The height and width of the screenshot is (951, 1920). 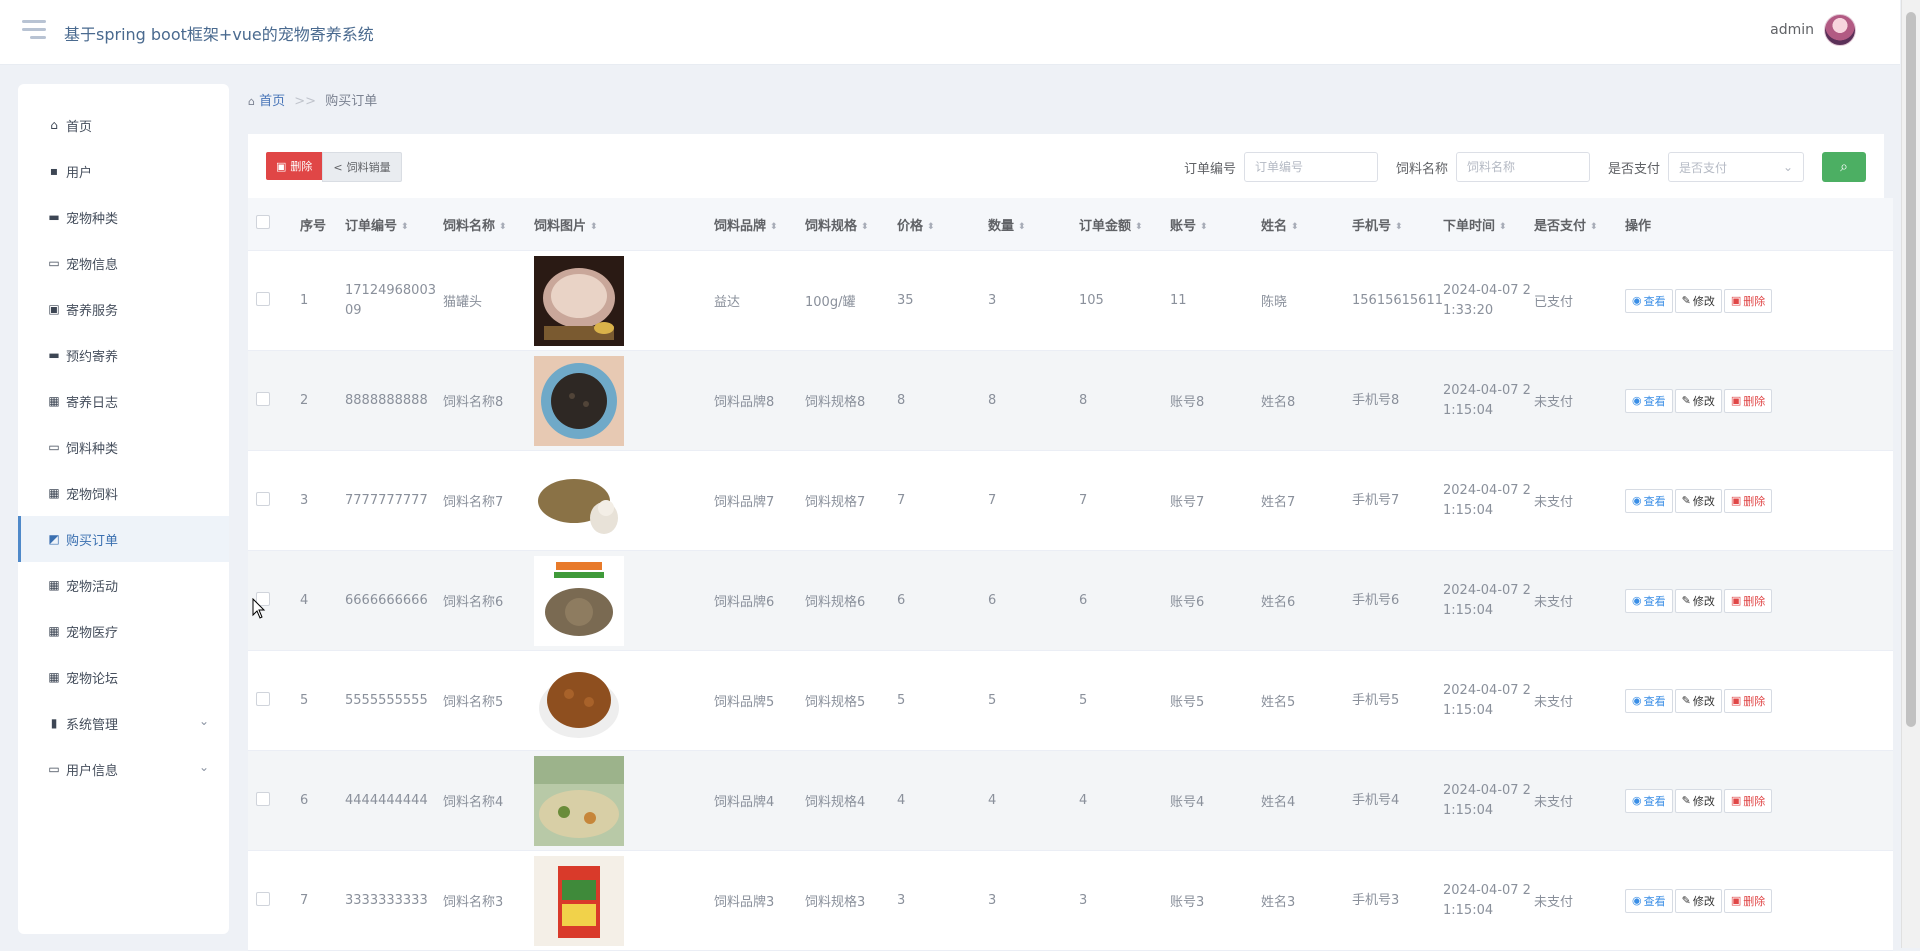 I want to click on feed-sales-label: 饲料销量, so click(x=368, y=167).